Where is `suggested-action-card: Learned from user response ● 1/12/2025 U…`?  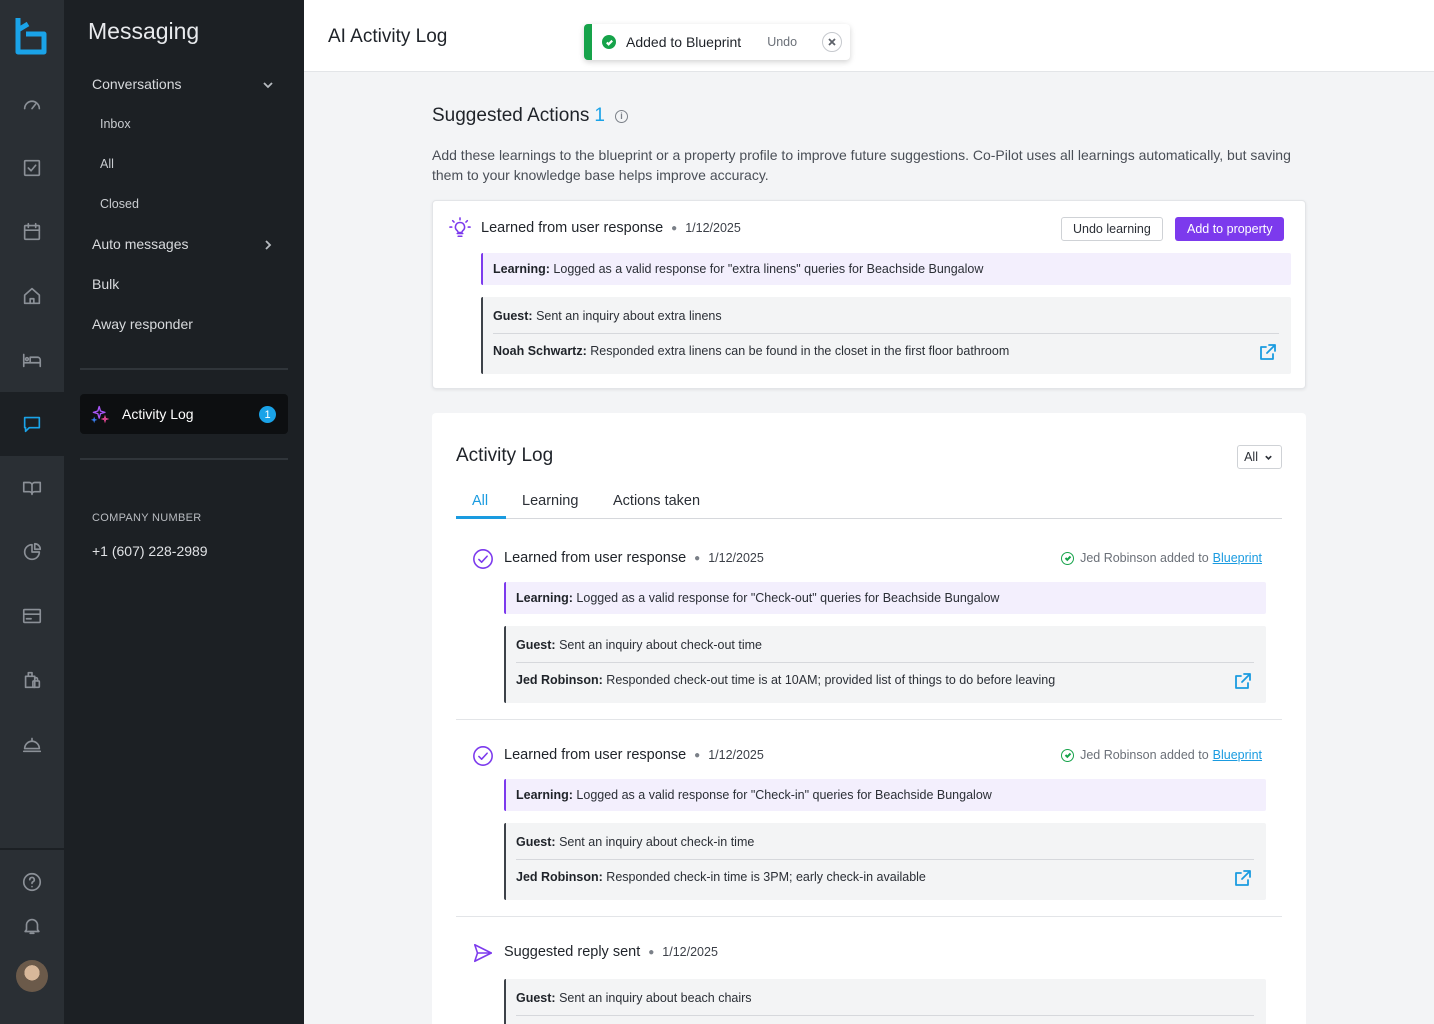 suggested-action-card: Learned from user response ● 1/12/2025 U… is located at coordinates (869, 294).